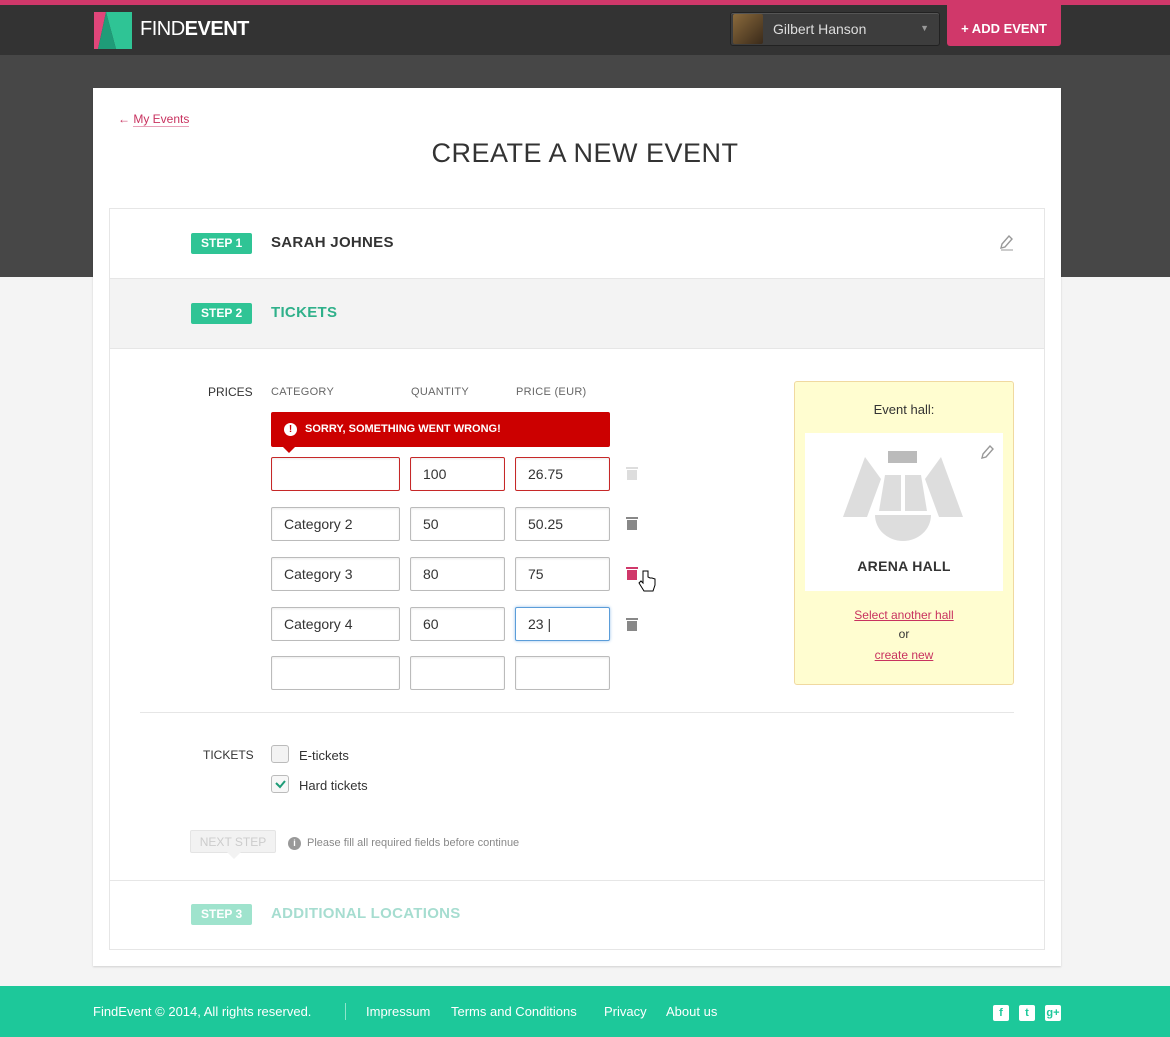 This screenshot has height=1037, width=1170. What do you see at coordinates (562, 624) in the screenshot?
I see `price-input: 23 |` at bounding box center [562, 624].